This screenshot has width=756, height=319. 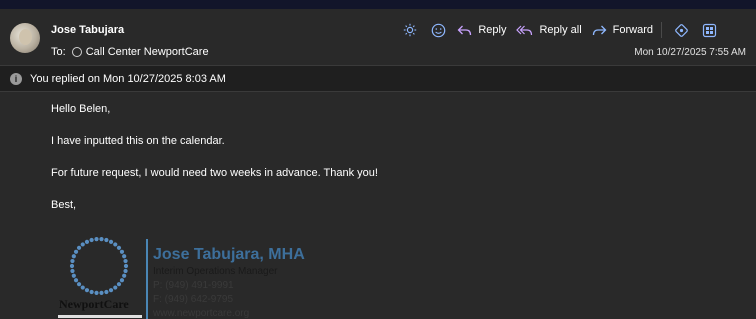 I want to click on reply-all-button: Reply all, so click(x=549, y=30).